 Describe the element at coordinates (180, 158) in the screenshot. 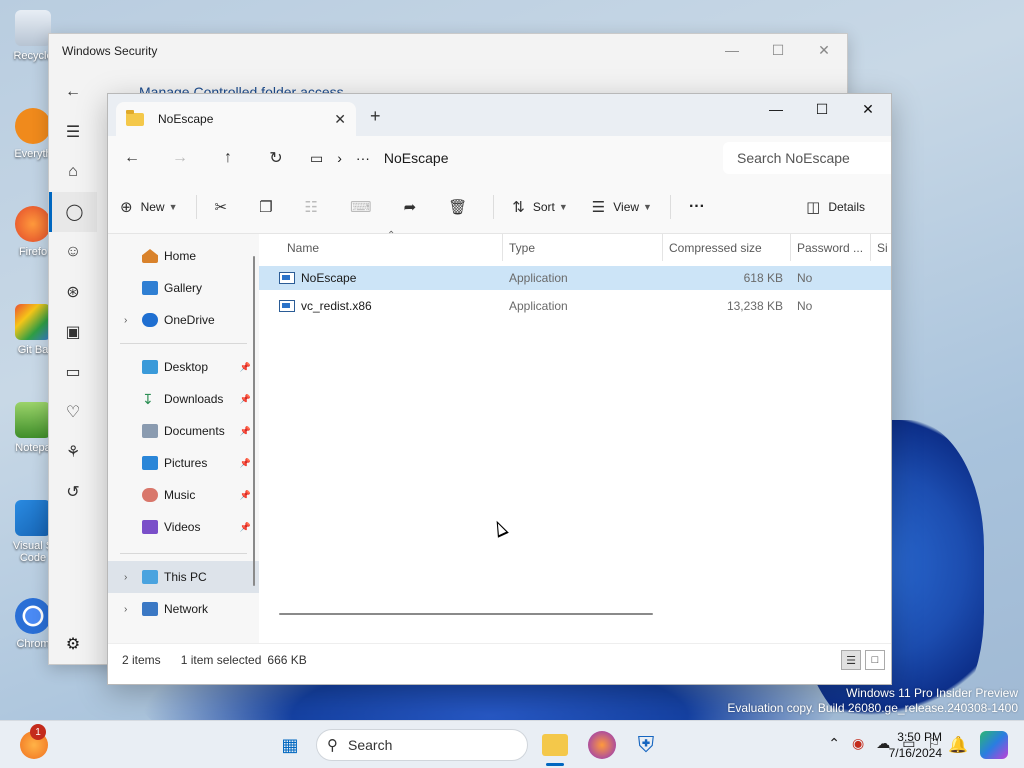

I see `forward-arrow-icon: →` at that location.